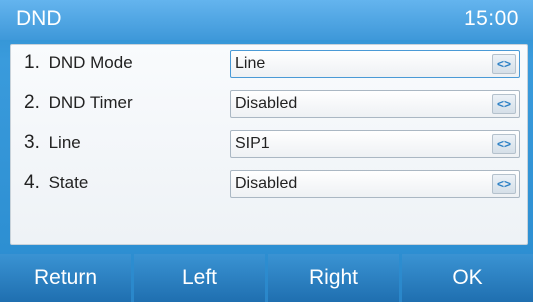  Describe the element at coordinates (65, 278) in the screenshot. I see `return-button: Return` at that location.